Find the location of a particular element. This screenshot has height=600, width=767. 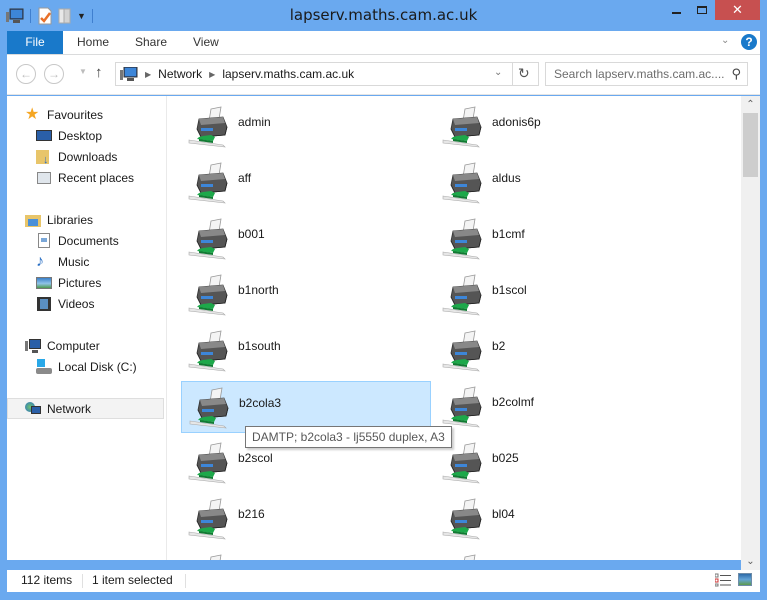

vertical-scrollbar: ⌃ ⌄ is located at coordinates (750, 333).